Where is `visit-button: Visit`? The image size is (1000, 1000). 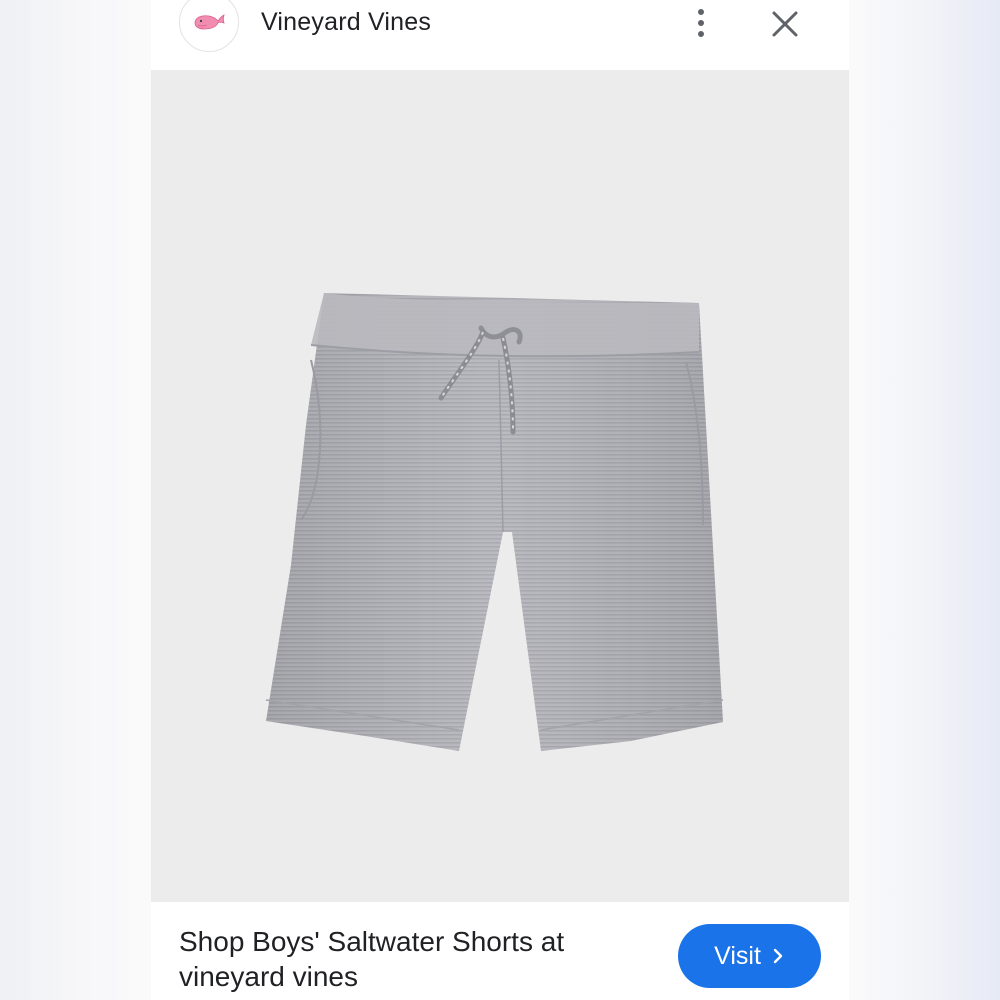 visit-button: Visit is located at coordinates (749, 956).